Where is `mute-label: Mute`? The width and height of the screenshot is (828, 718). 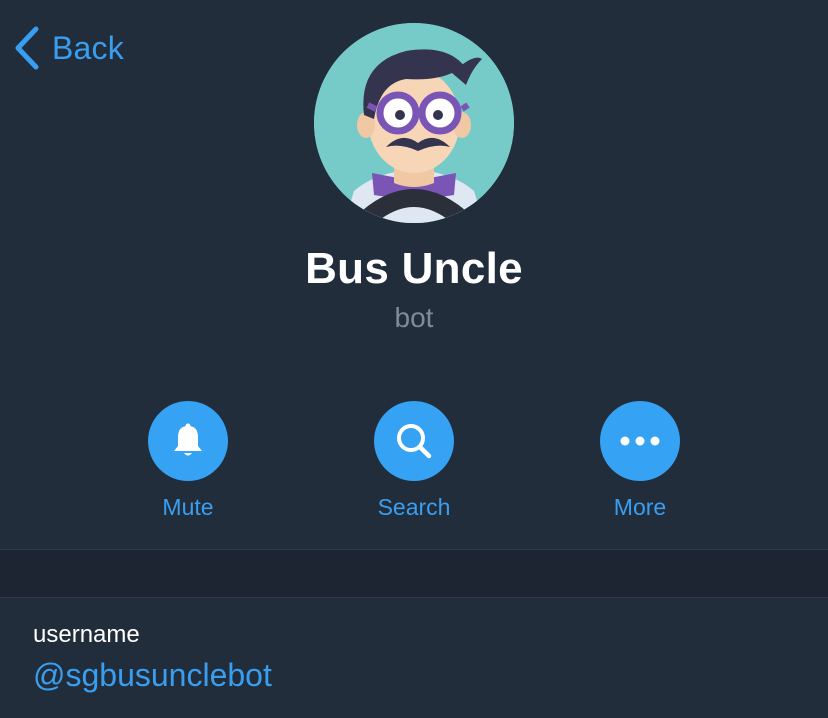
mute-label: Mute is located at coordinates (188, 507).